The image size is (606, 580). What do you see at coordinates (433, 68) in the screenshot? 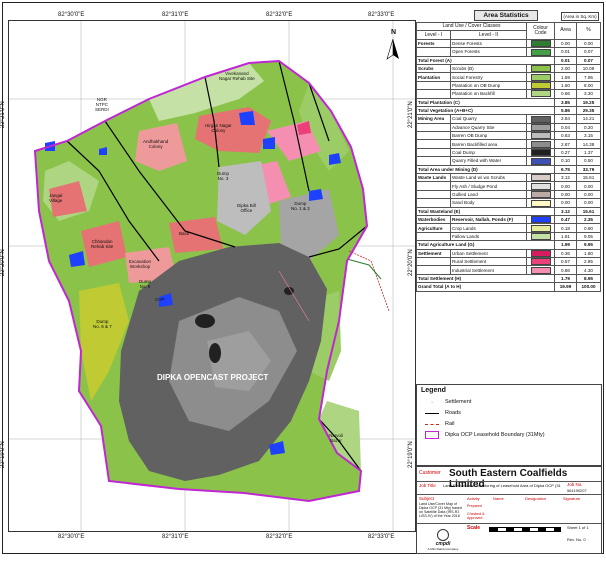
I see `level1-cell: Scrubs` at bounding box center [433, 68].